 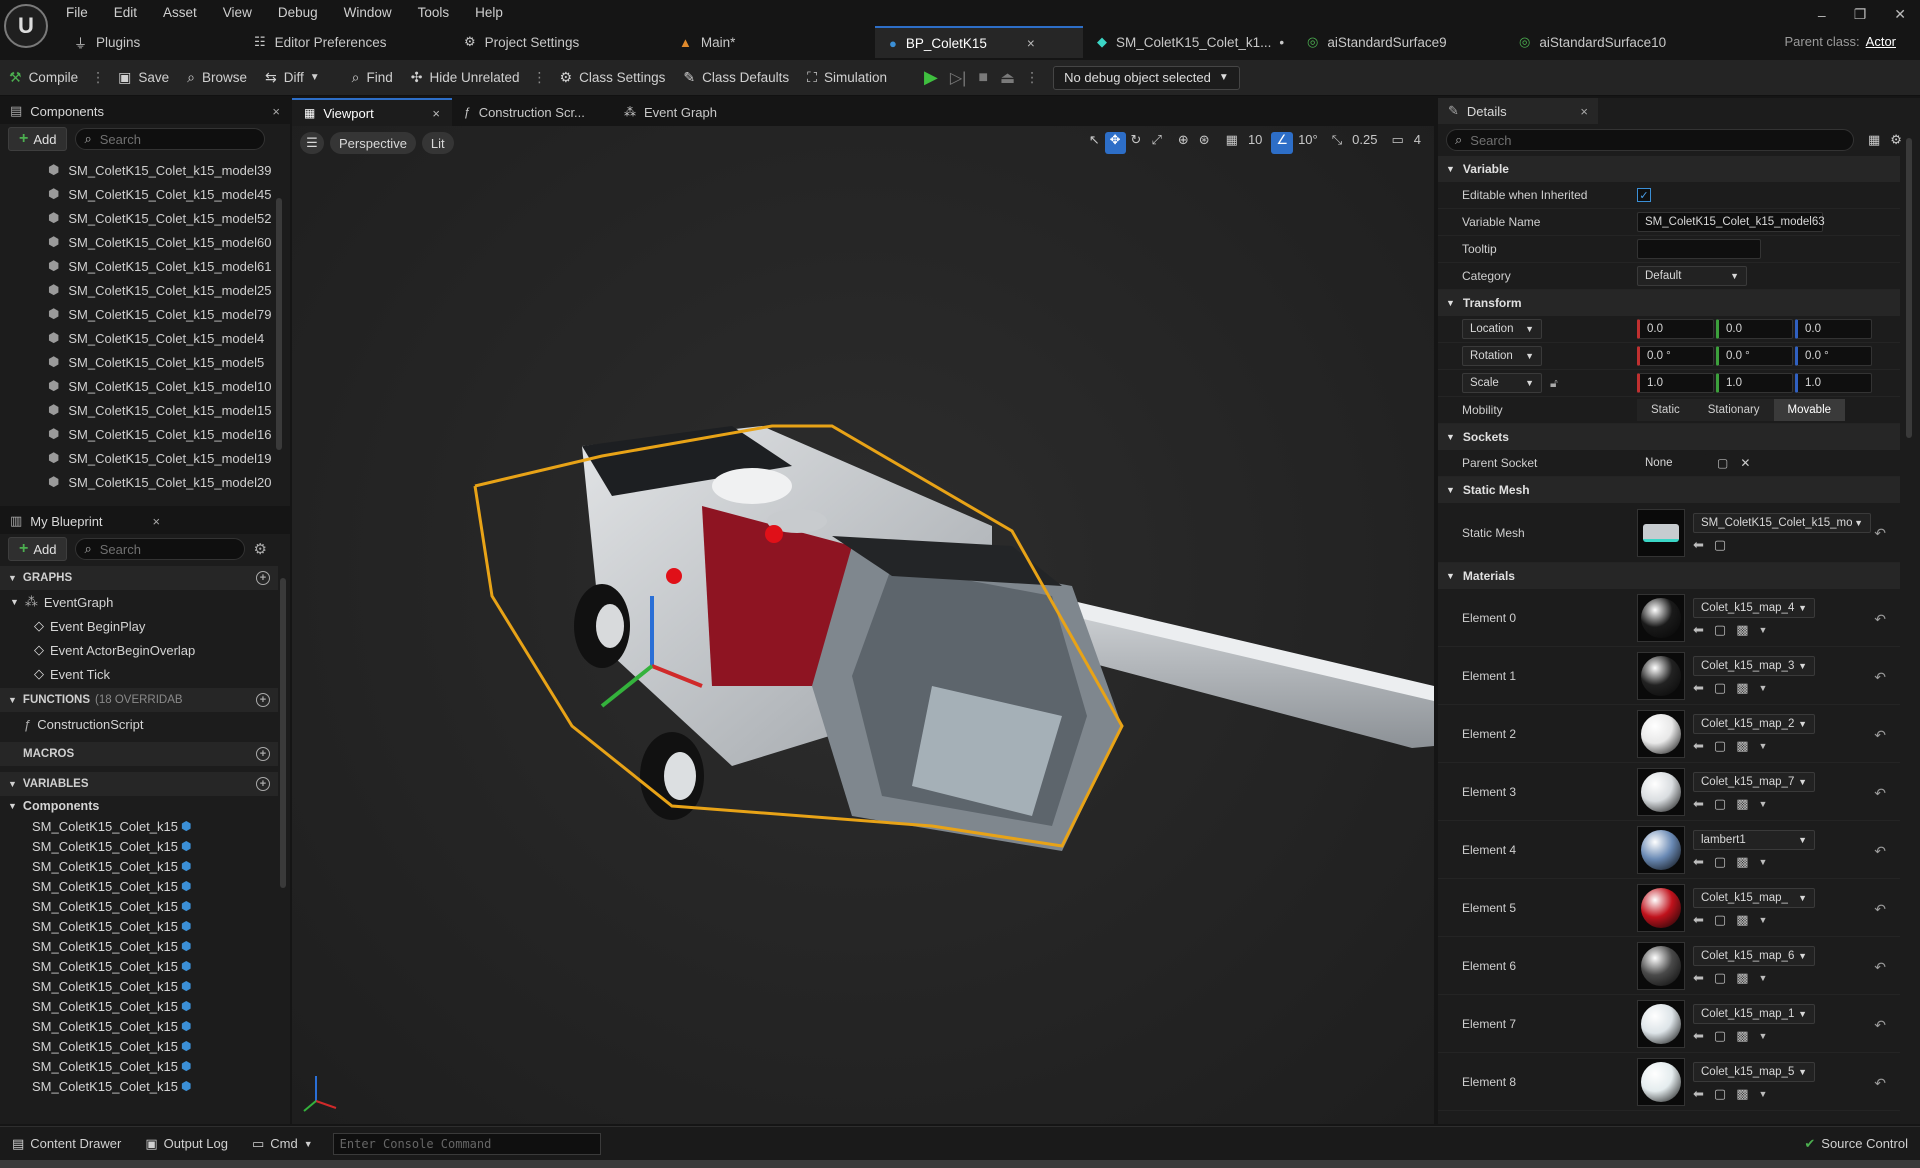 I want to click on material-dropdown: Colet_k15_map_6 ▼, so click(x=1754, y=955).